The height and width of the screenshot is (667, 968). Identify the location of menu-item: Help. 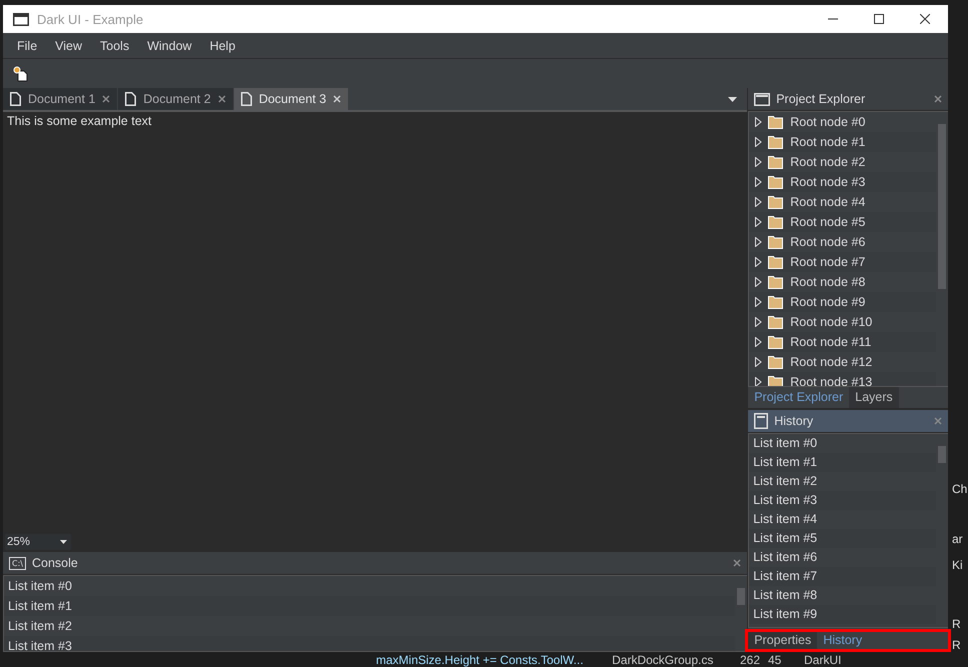
(222, 45).